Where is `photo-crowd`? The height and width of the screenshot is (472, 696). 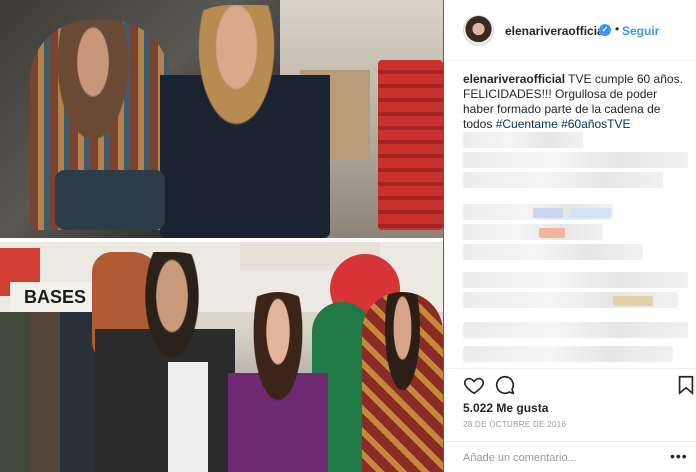
photo-crowd is located at coordinates (50, 392).